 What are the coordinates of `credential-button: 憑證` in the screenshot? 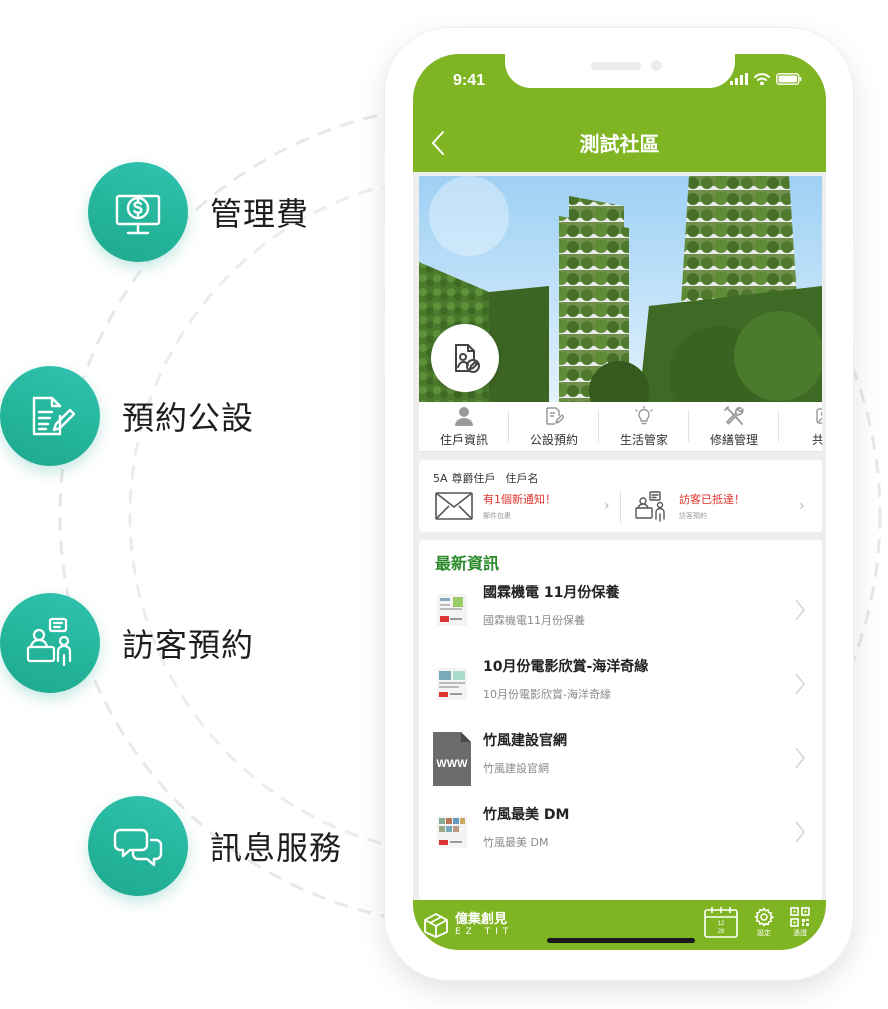 It's located at (800, 922).